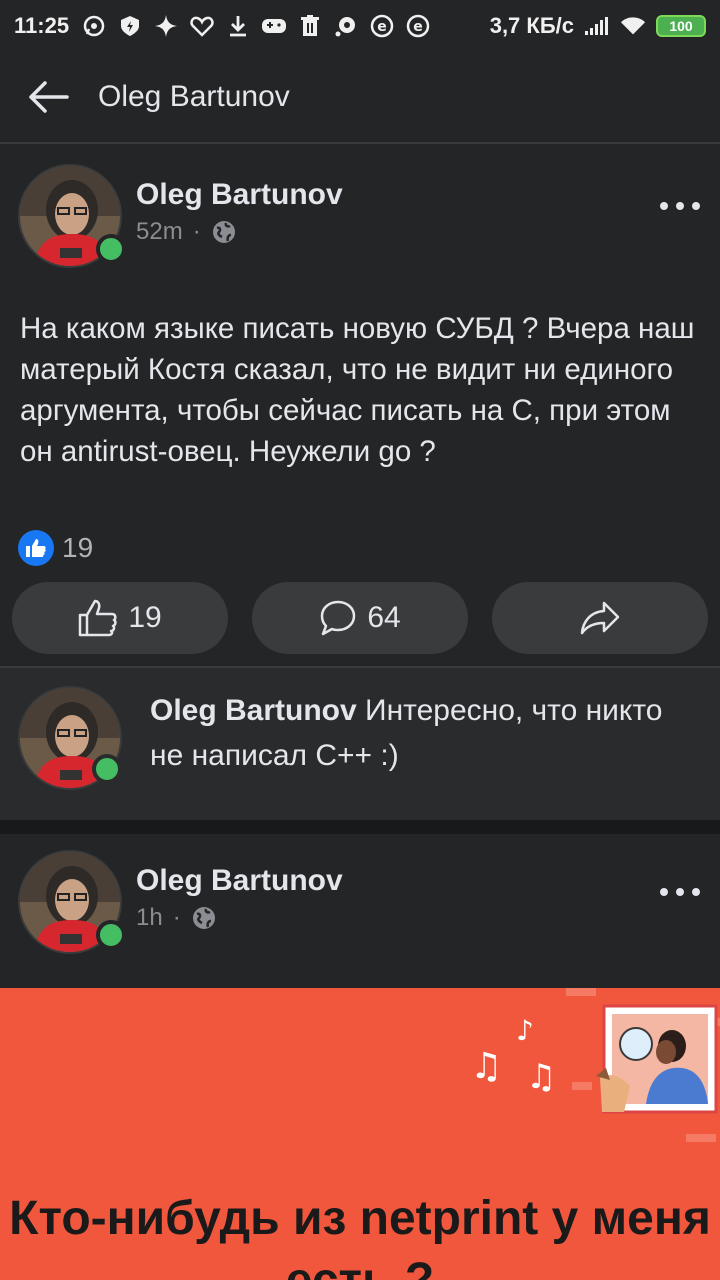 This screenshot has width=720, height=1280. I want to click on download-icon, so click(238, 26).